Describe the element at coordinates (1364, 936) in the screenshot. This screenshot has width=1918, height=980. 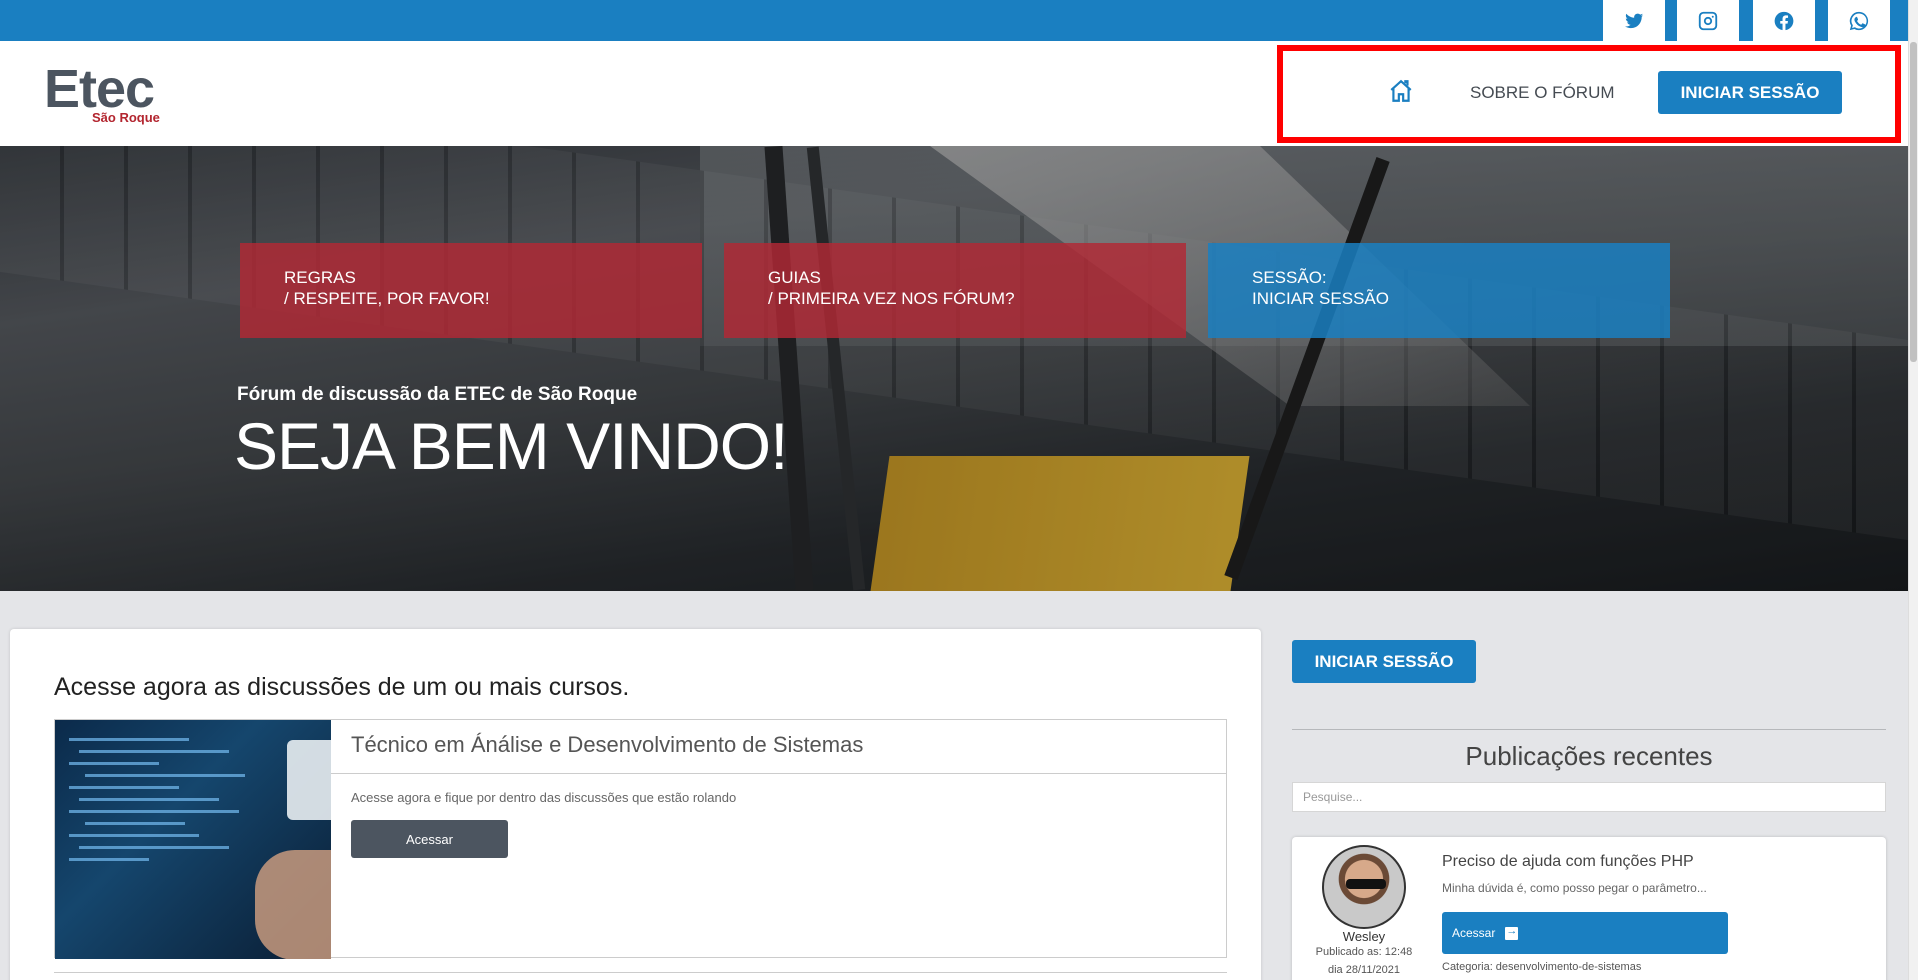
I see `post-author: Wesley` at that location.